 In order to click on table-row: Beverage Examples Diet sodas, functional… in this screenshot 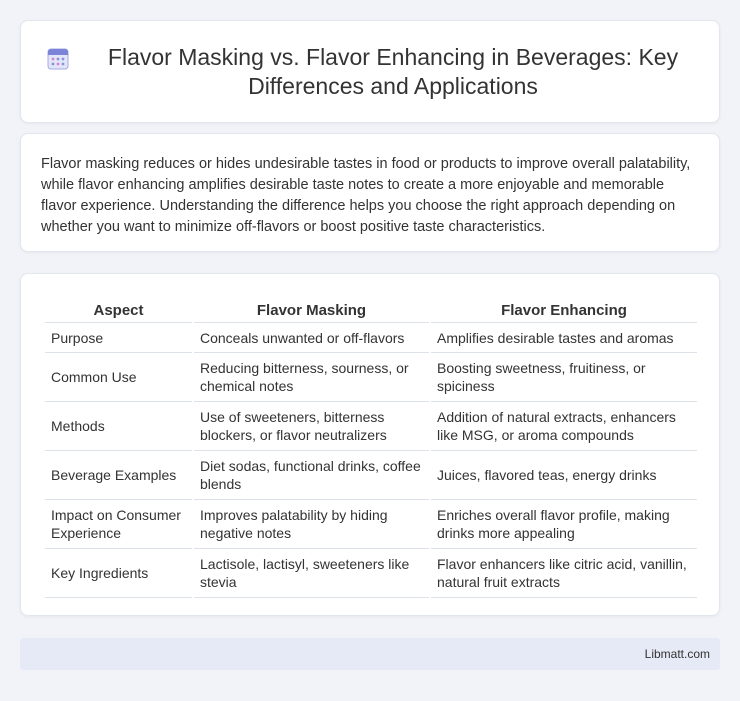, I will do `click(371, 475)`.